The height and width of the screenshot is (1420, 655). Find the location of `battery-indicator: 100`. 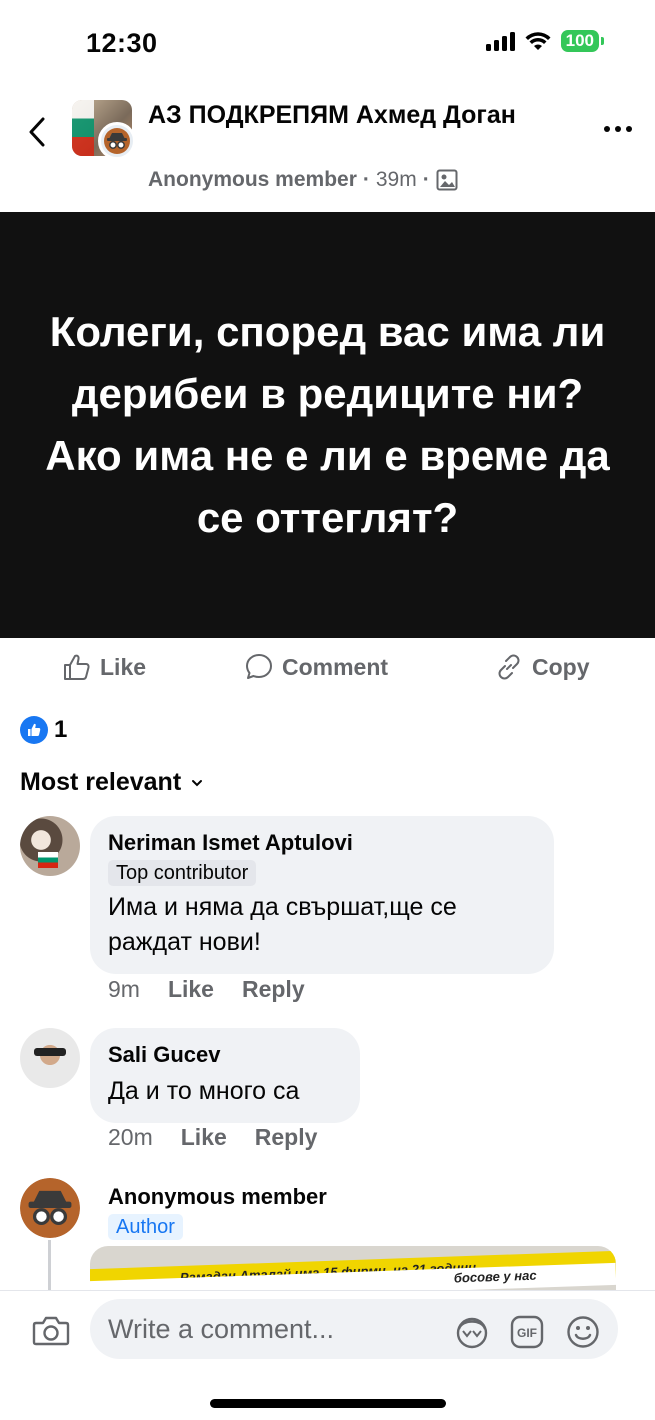

battery-indicator: 100 is located at coordinates (582, 41).